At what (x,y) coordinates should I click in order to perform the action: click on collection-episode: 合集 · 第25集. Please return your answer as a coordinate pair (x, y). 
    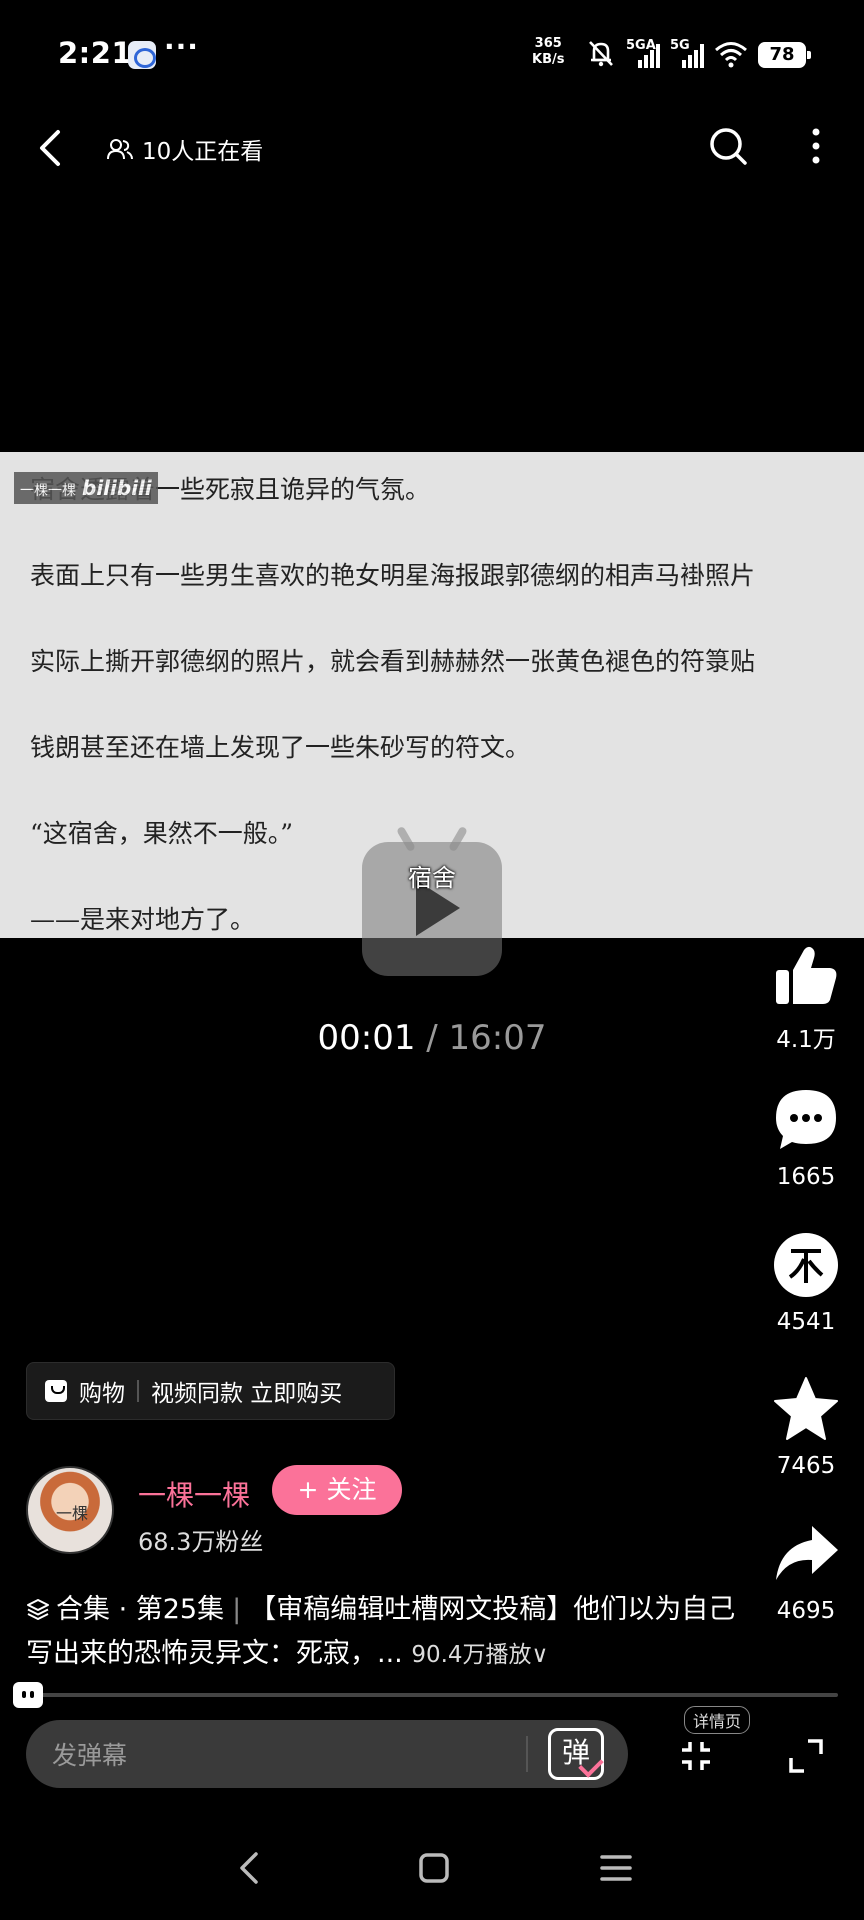
    Looking at the image, I should click on (140, 1609).